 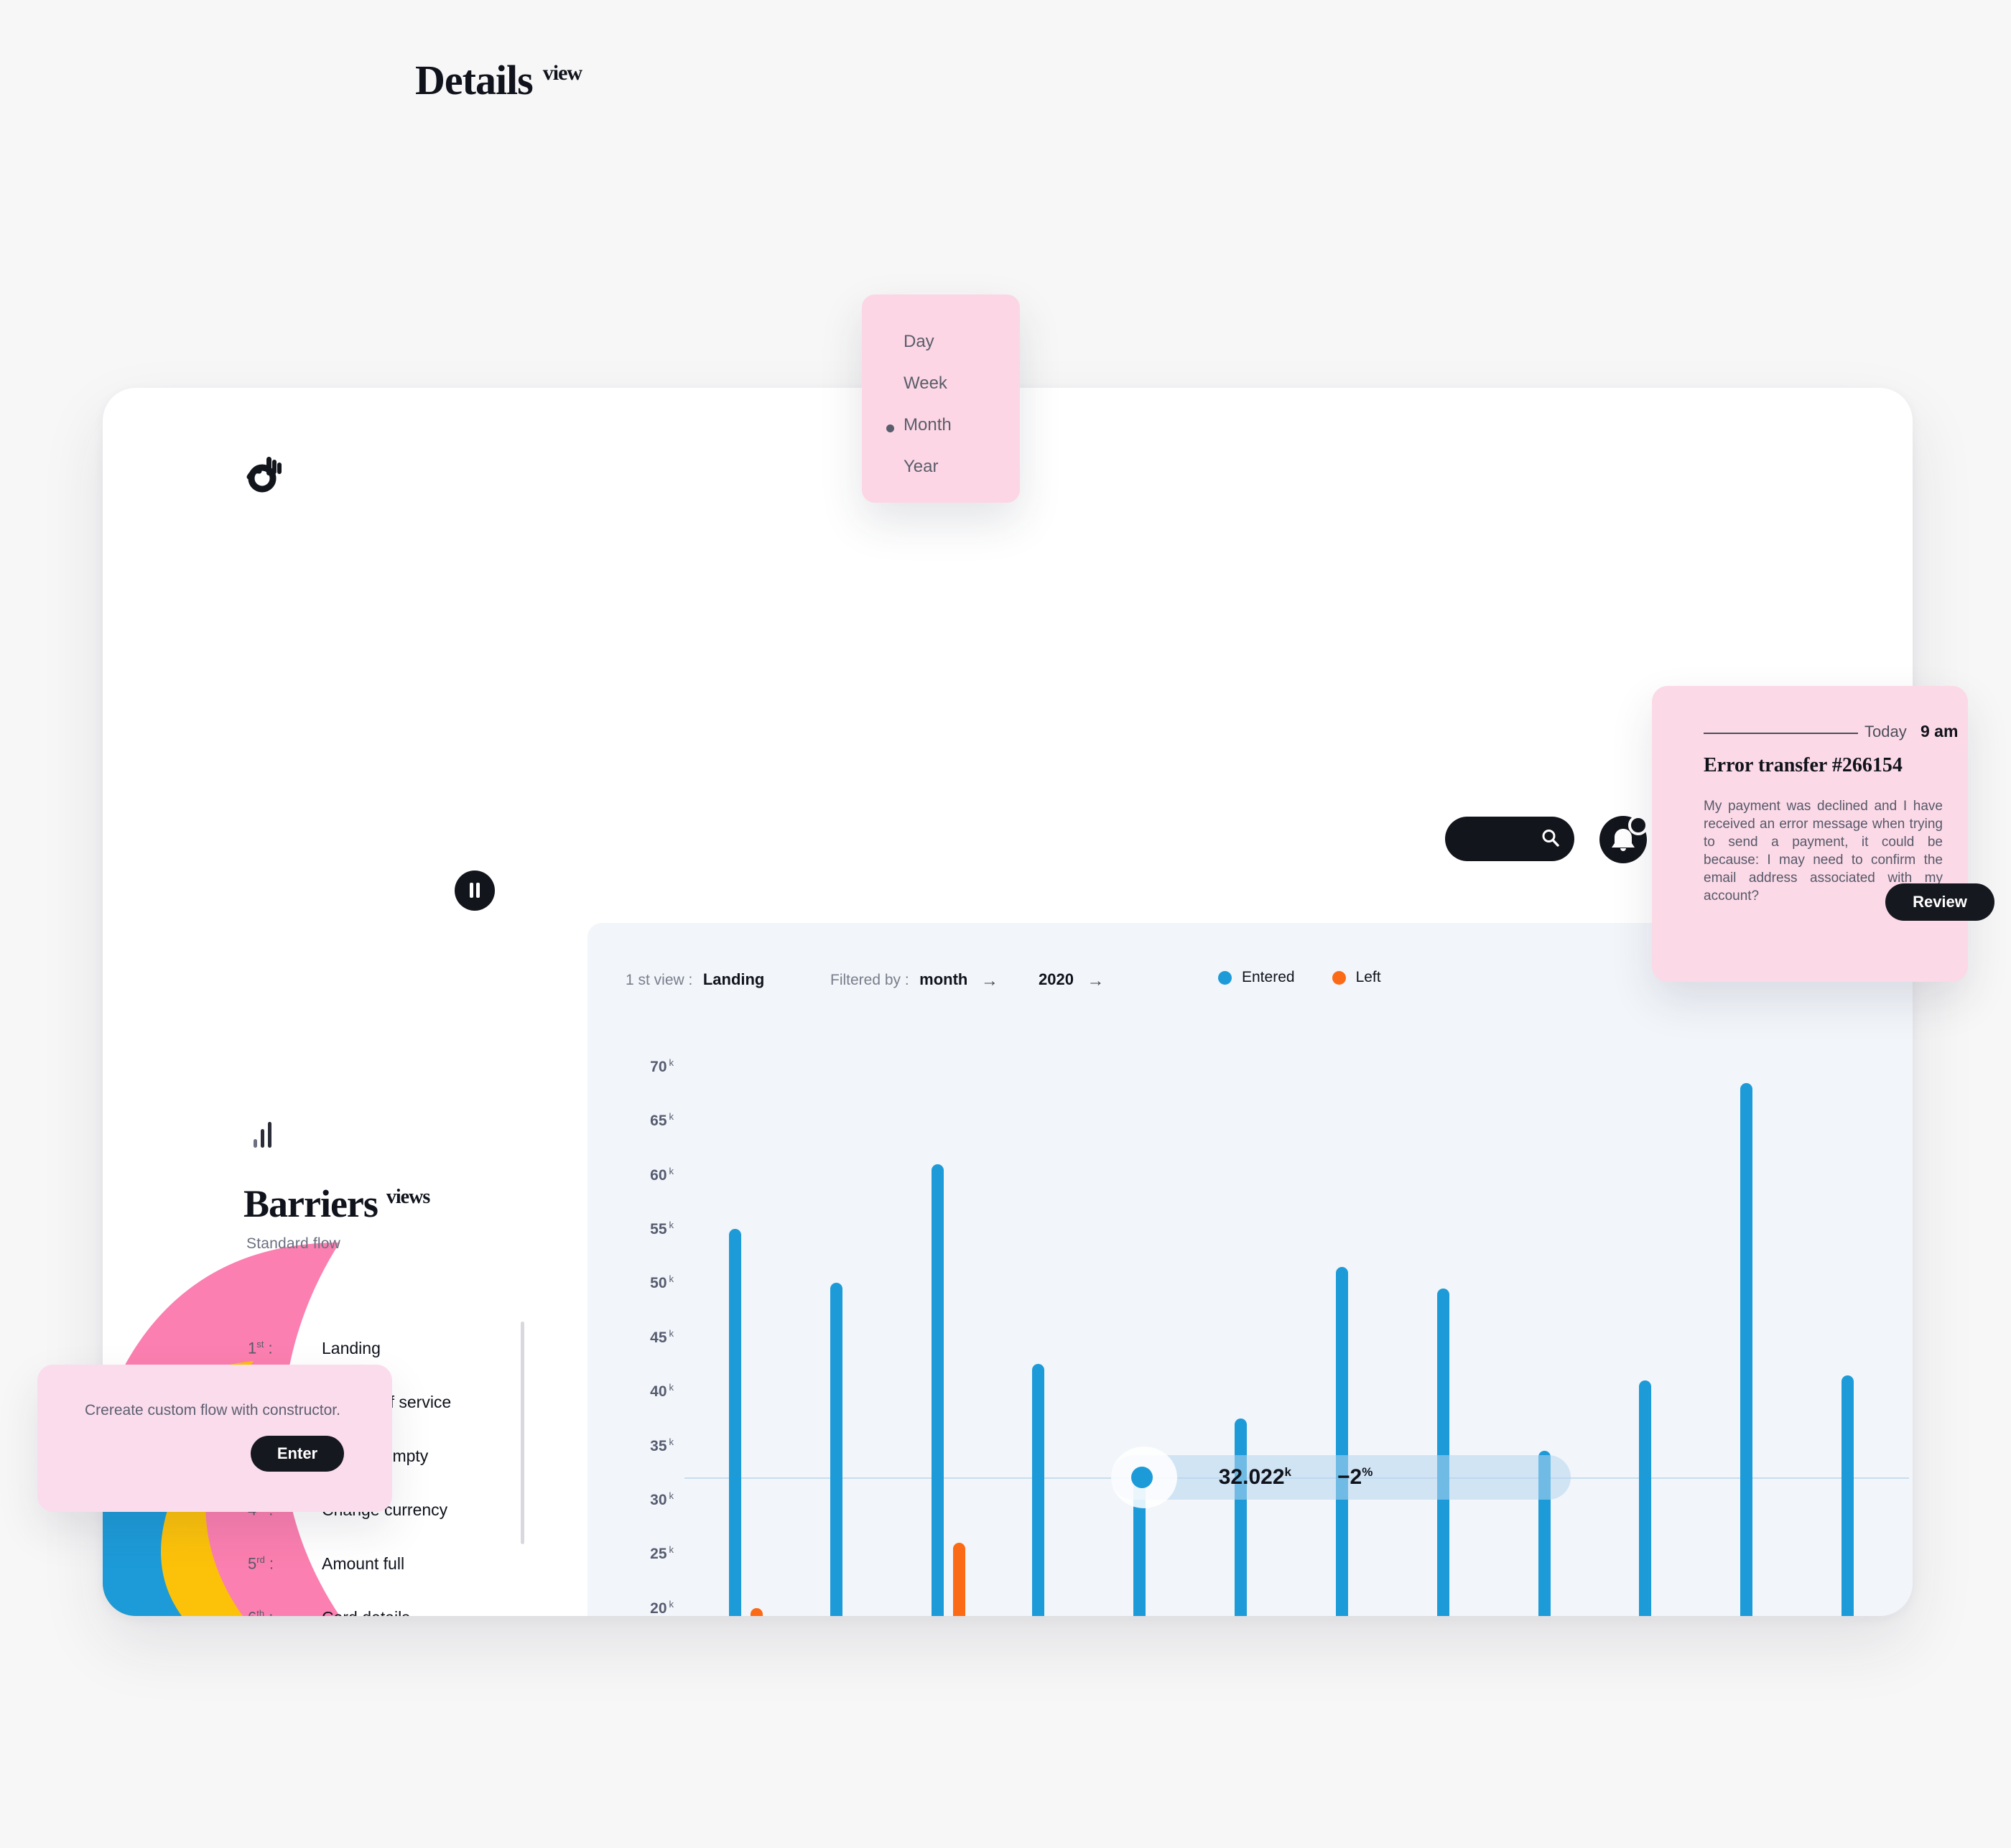 I want to click on flow-step-label: Landing, so click(x=351, y=1348).